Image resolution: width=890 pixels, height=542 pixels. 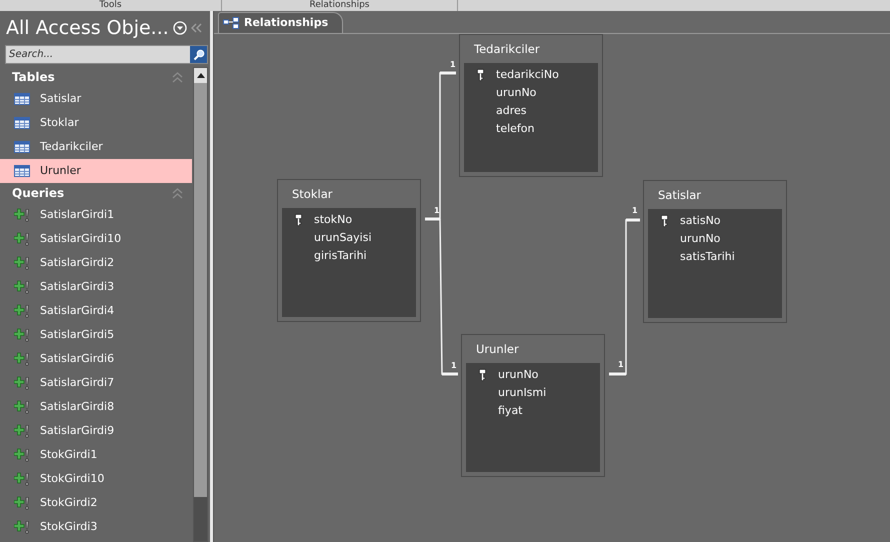 What do you see at coordinates (340, 5) in the screenshot?
I see `ribbon-group-label: Relationships` at bounding box center [340, 5].